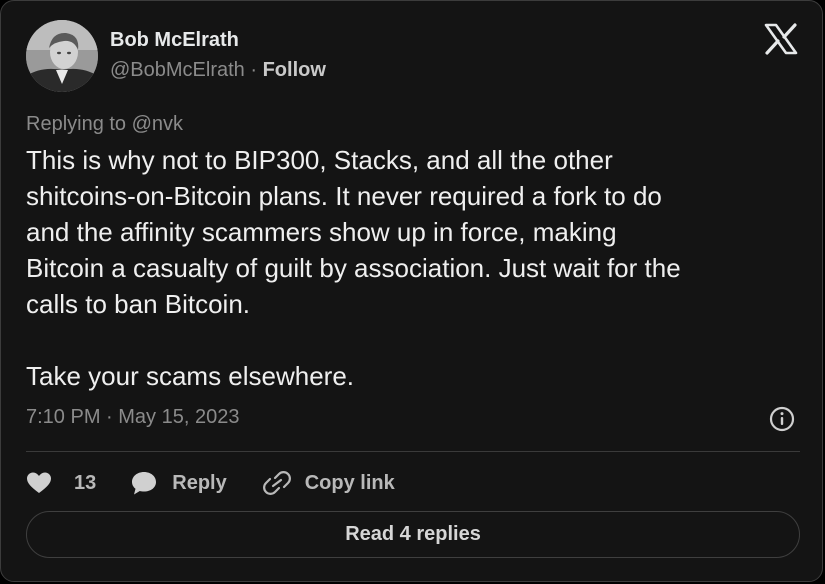 This screenshot has height=584, width=825. Describe the element at coordinates (782, 419) in the screenshot. I see `info-icon` at that location.